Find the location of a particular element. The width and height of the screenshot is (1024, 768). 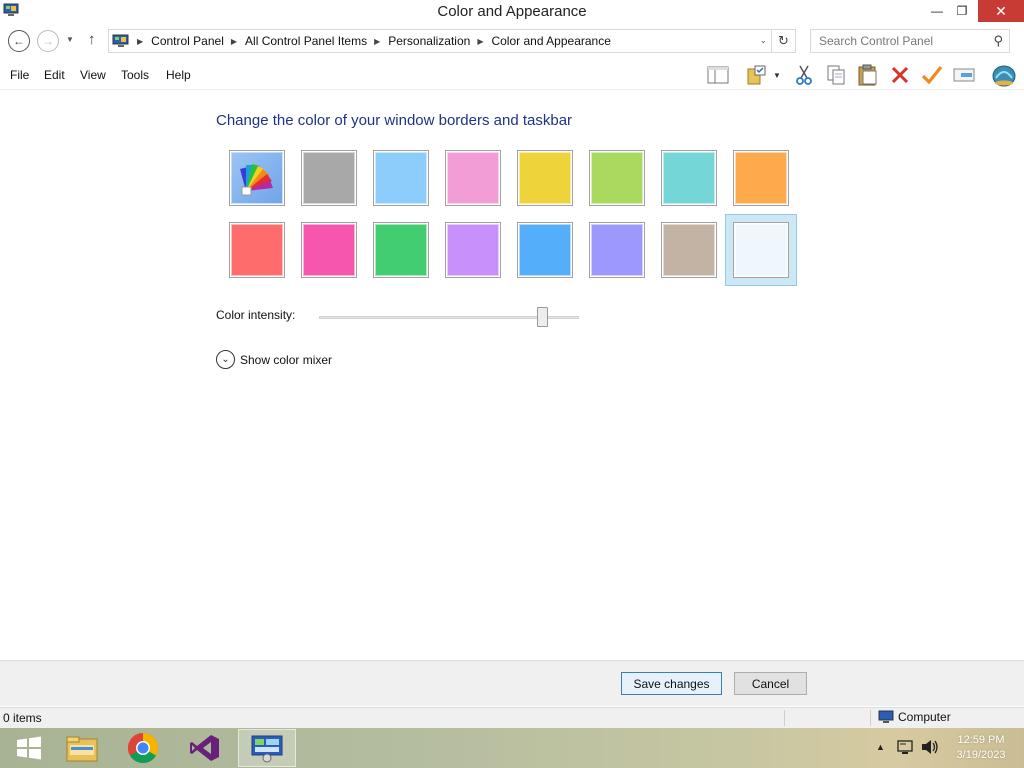

color-swatch-sky-blue is located at coordinates (401, 178).